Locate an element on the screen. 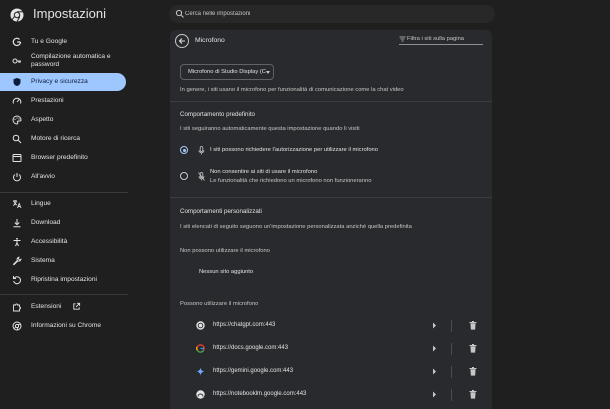  palette-icon is located at coordinates (17, 120).